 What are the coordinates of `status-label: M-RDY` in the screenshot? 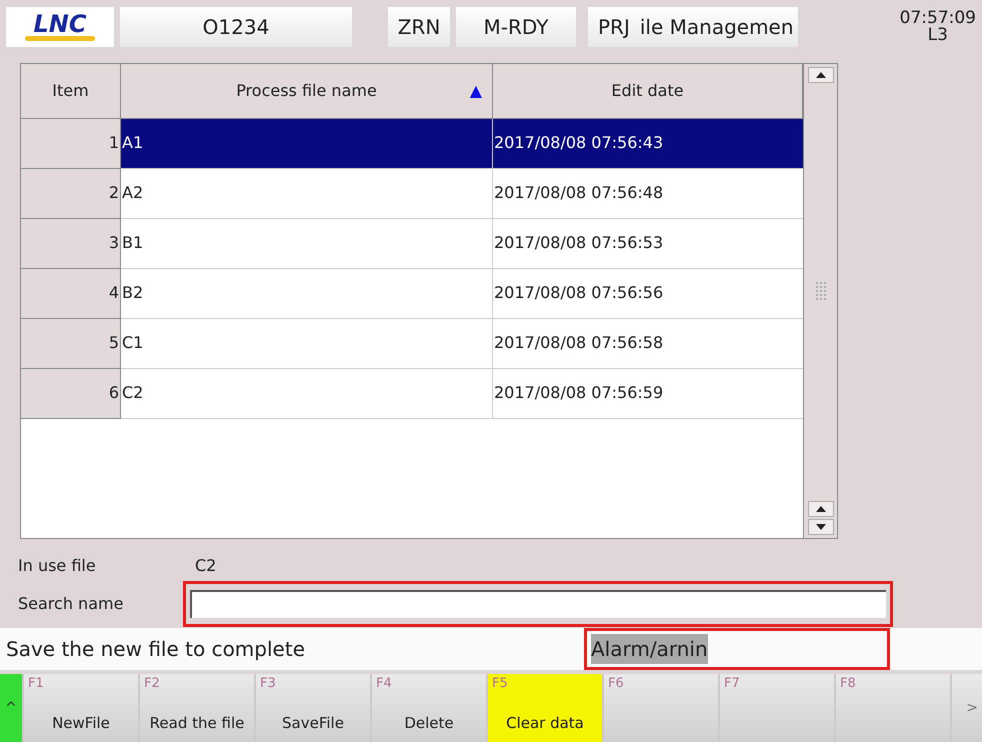 It's located at (516, 26).